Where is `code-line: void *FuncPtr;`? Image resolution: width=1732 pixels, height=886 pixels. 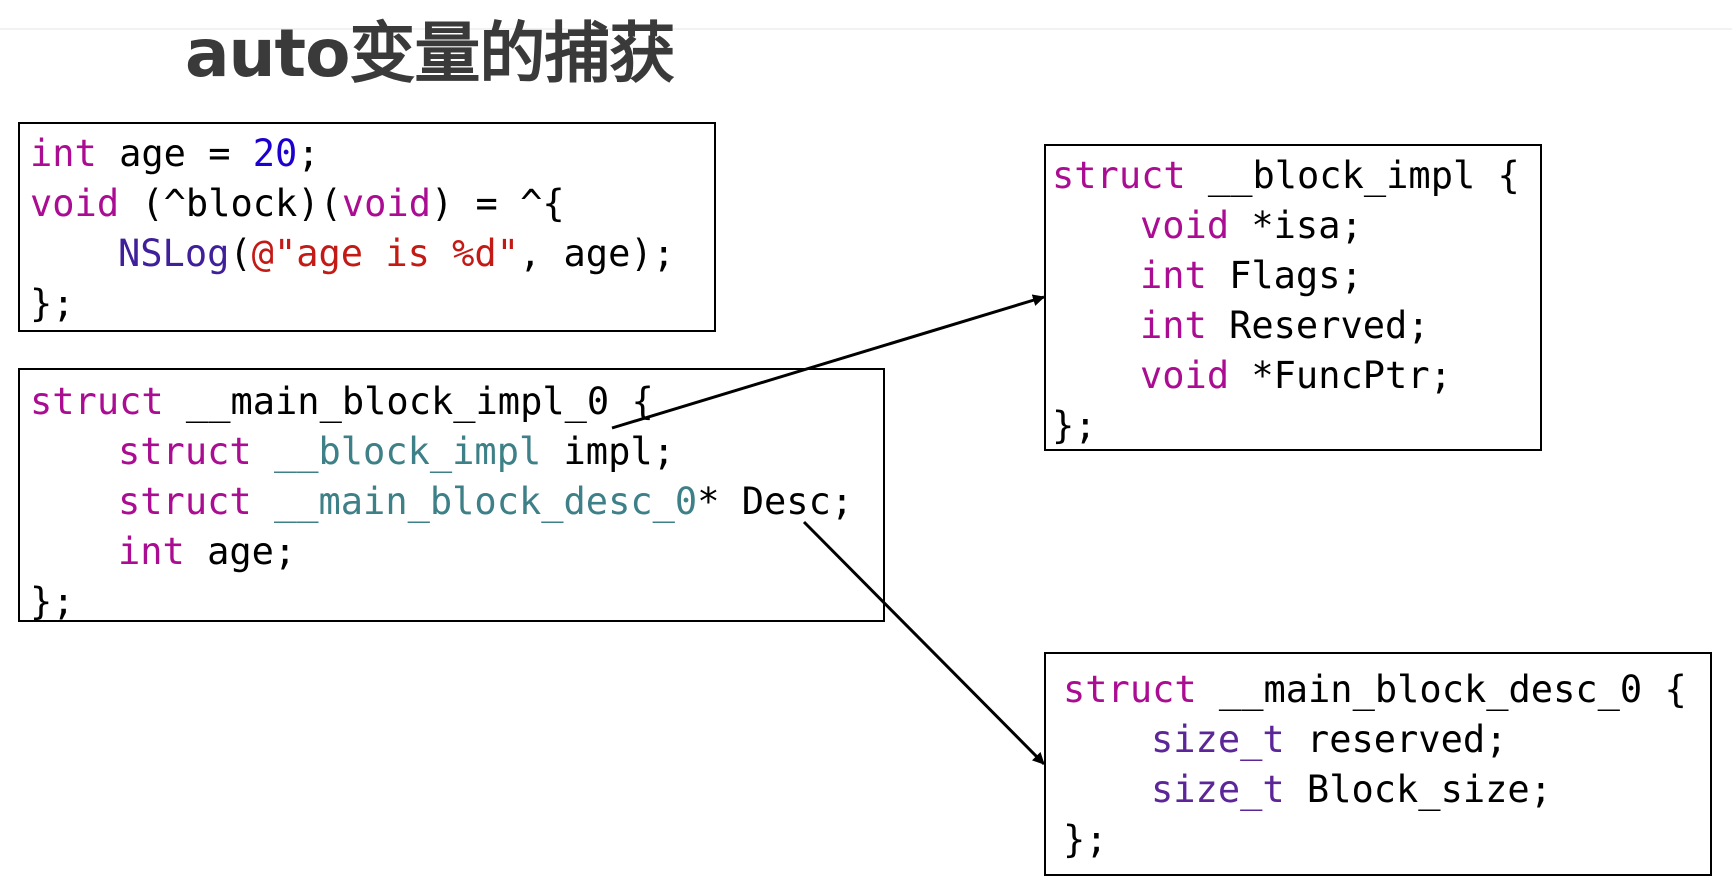
code-line: void *FuncPtr; is located at coordinates (1296, 376).